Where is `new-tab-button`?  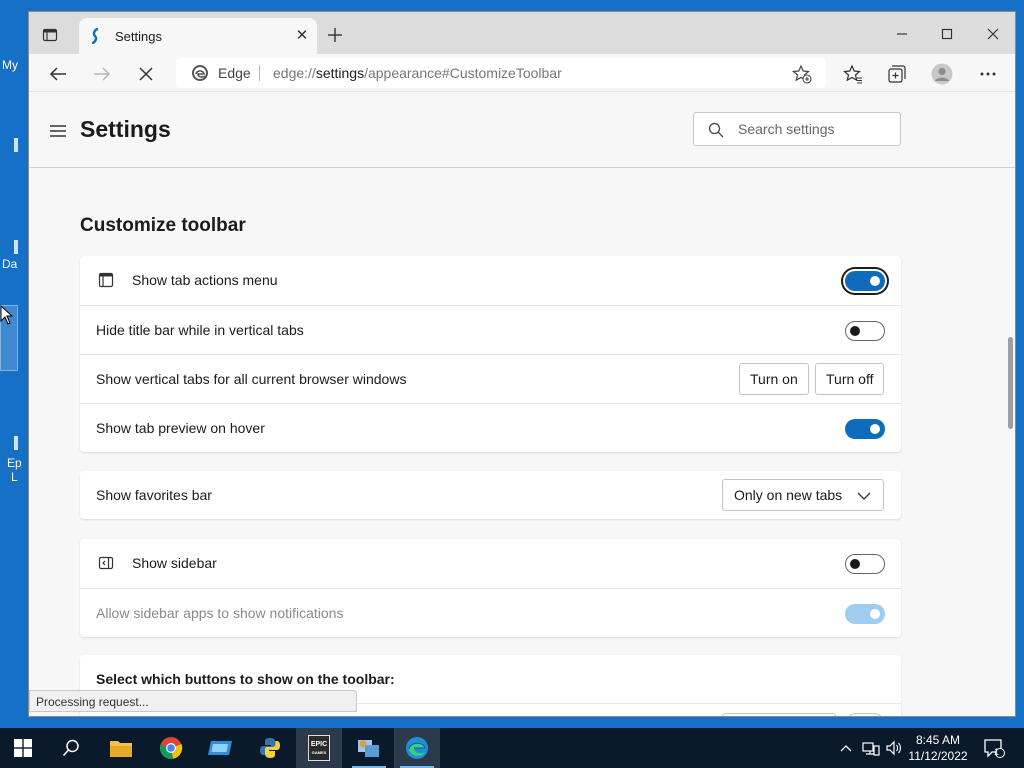
new-tab-button is located at coordinates (335, 35).